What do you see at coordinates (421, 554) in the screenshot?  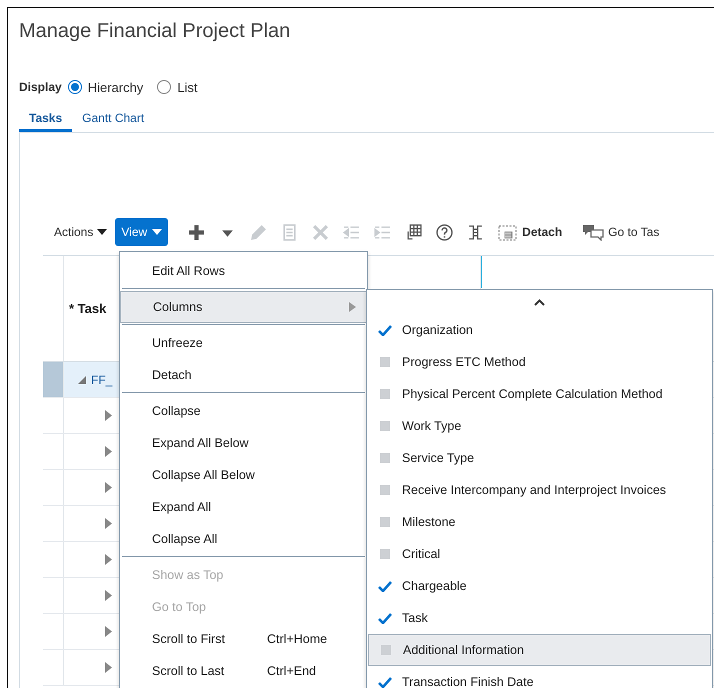 I see `column-option-label: Critical` at bounding box center [421, 554].